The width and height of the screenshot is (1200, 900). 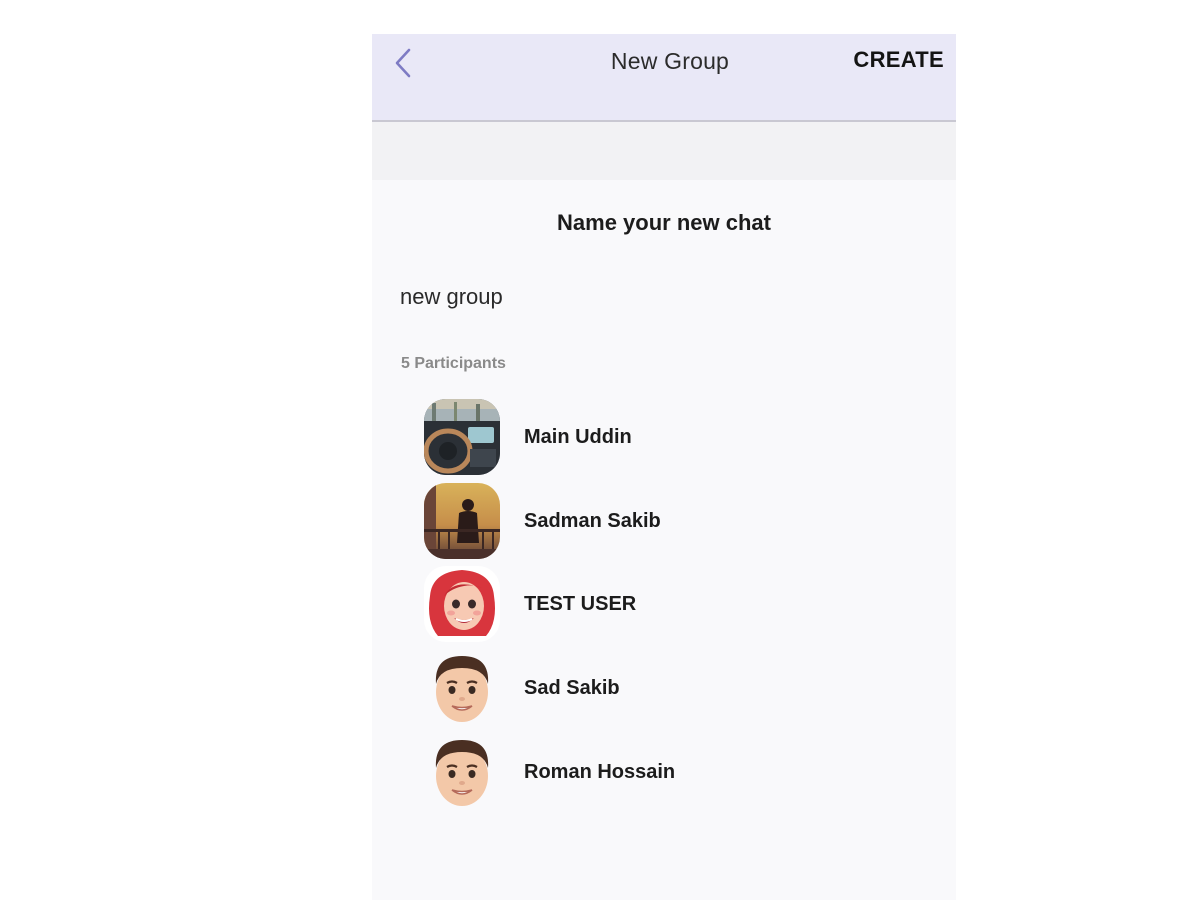 What do you see at coordinates (898, 60) in the screenshot?
I see `create-button: CREATE` at bounding box center [898, 60].